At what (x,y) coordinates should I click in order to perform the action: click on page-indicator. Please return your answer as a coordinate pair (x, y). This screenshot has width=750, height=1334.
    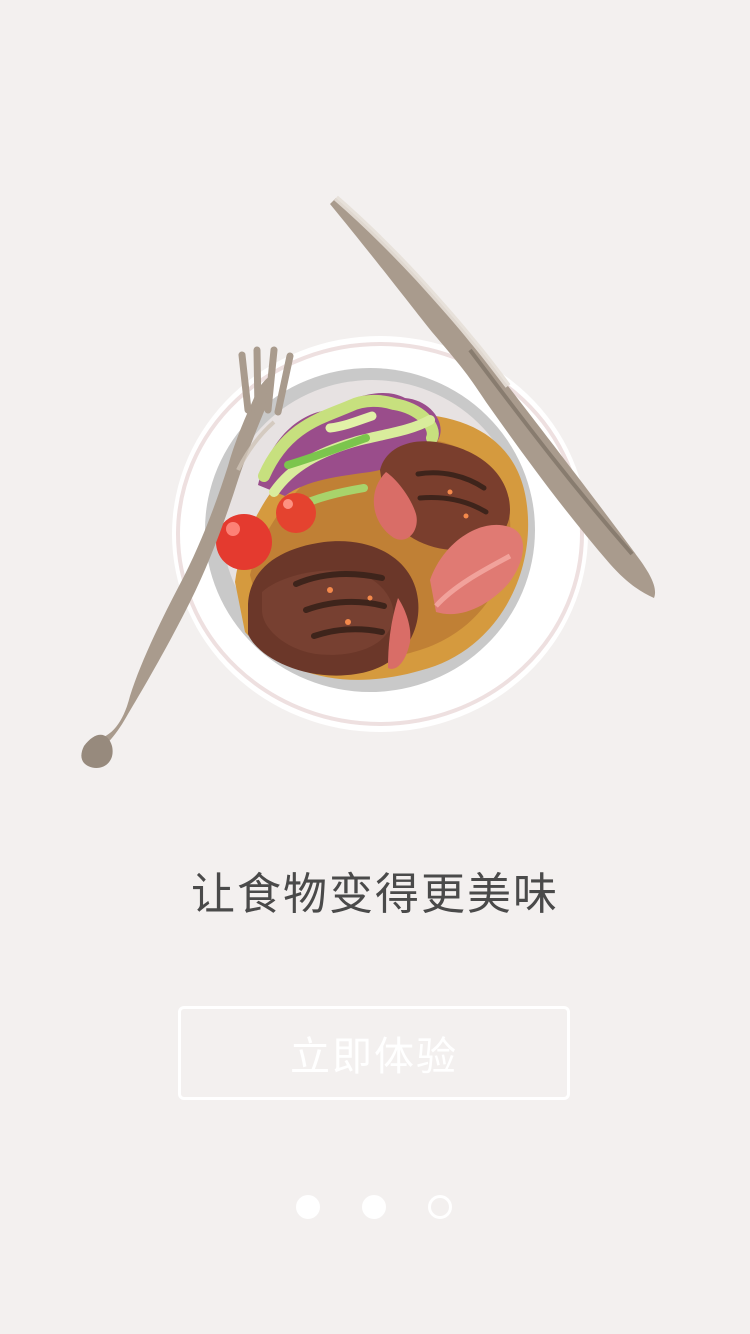
    Looking at the image, I should click on (376, 1209).